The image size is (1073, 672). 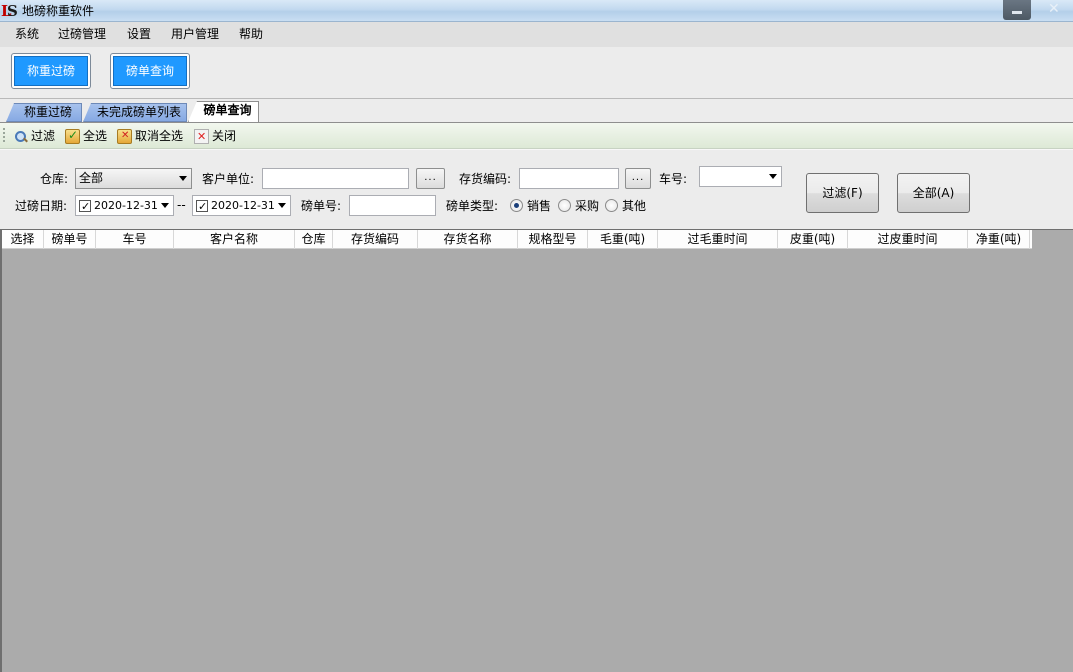 What do you see at coordinates (43, 136) in the screenshot?
I see `toolbar-filter-label: 过滤` at bounding box center [43, 136].